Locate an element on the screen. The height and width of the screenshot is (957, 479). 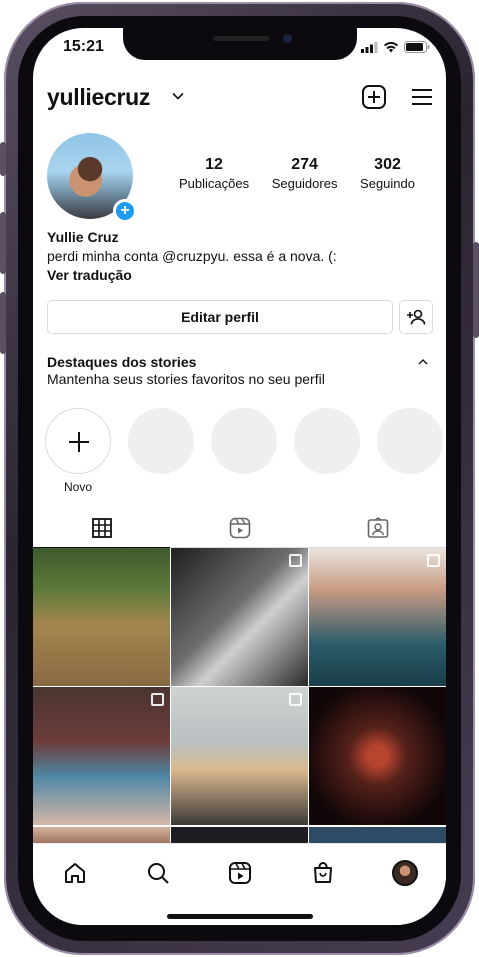
home-indicator is located at coordinates (240, 916).